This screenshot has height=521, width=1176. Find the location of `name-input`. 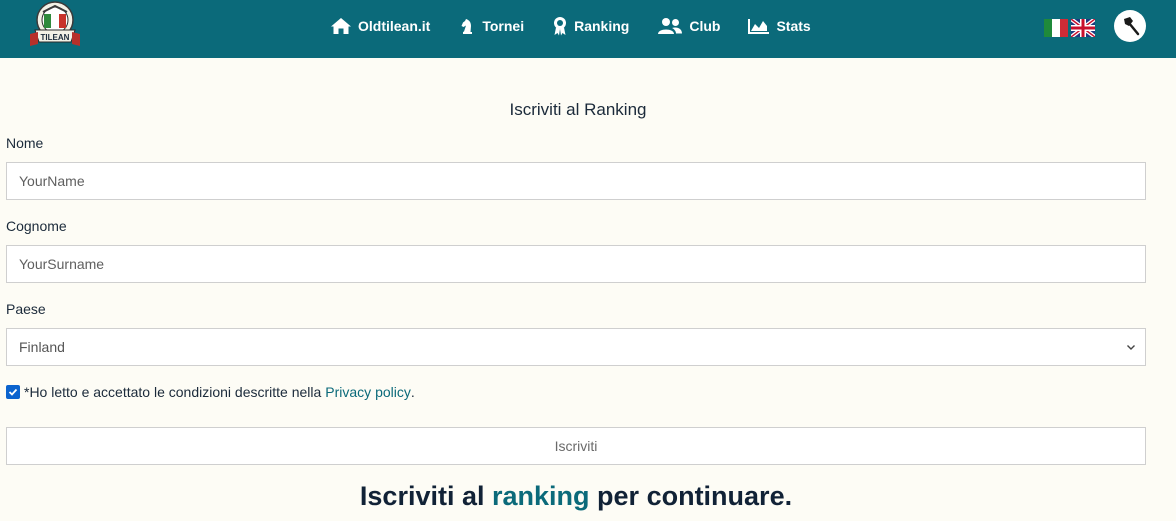

name-input is located at coordinates (576, 181).